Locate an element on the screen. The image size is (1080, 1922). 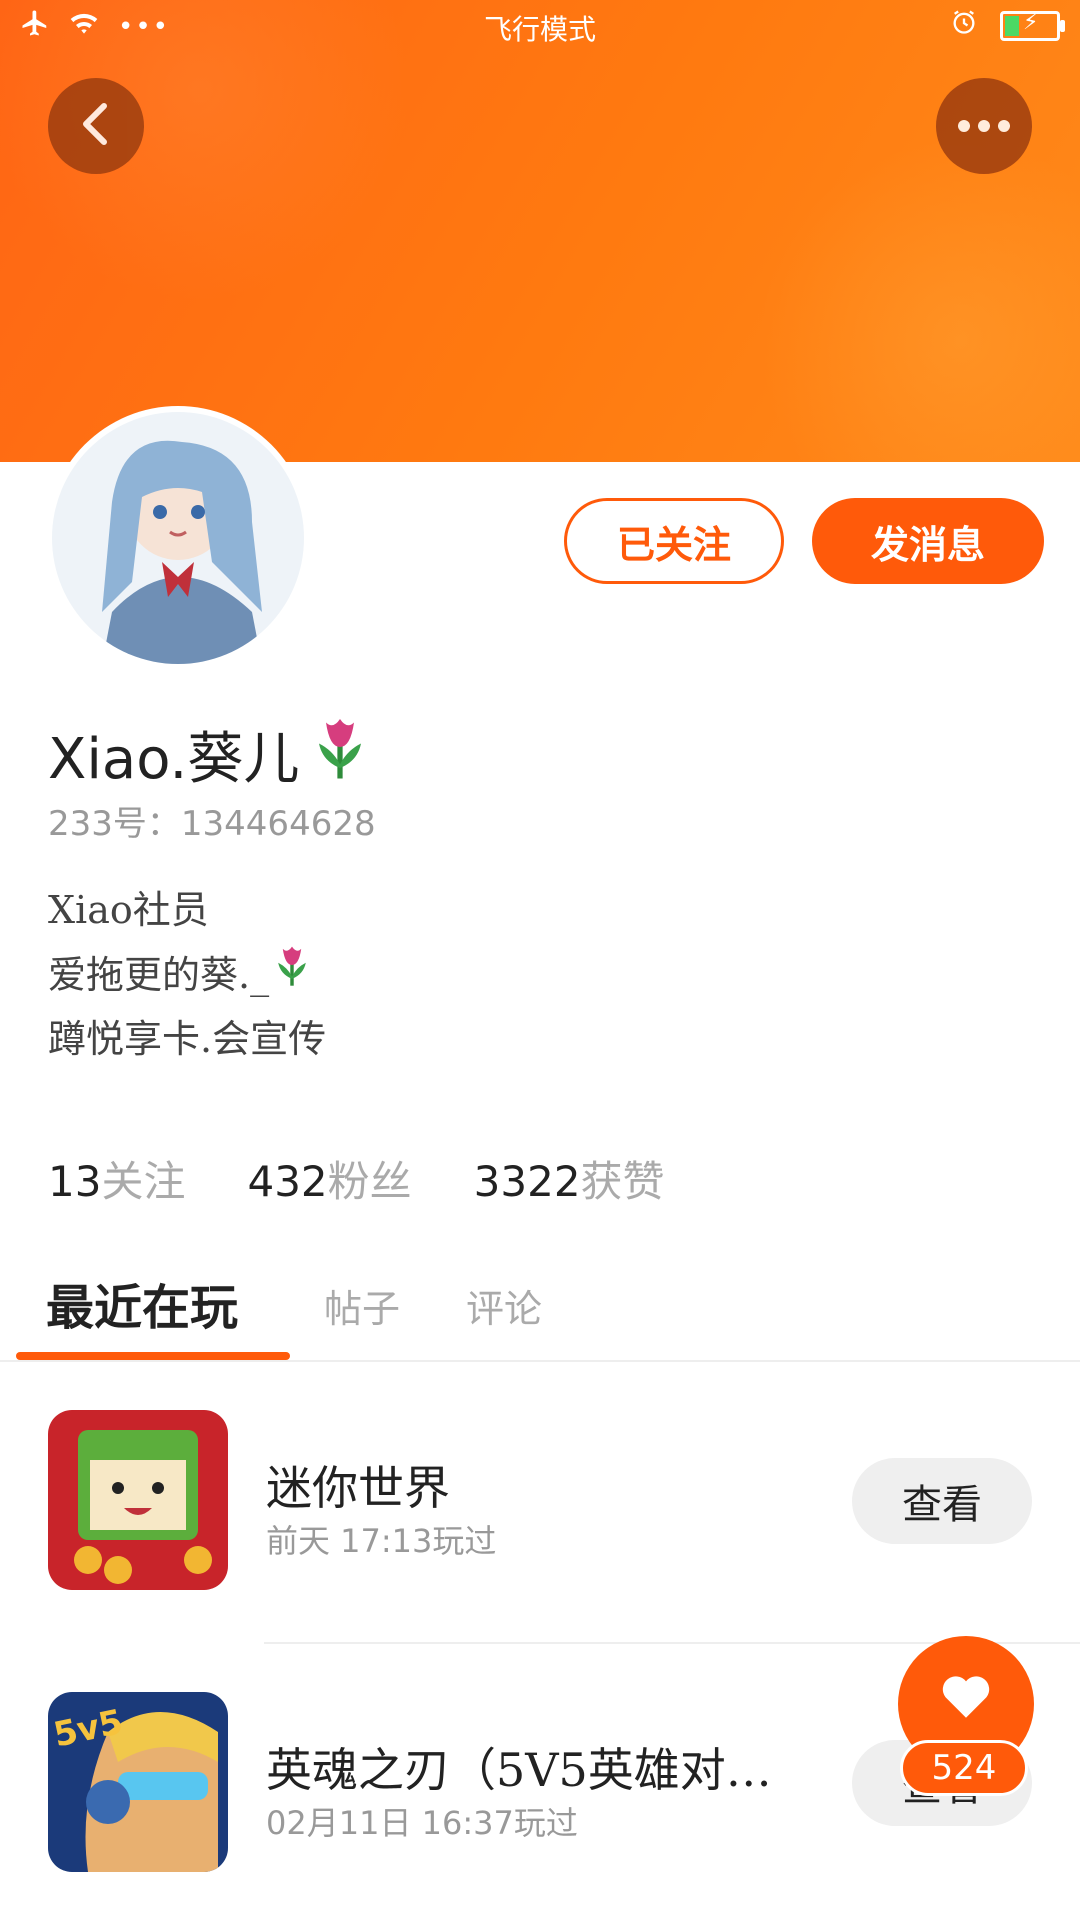
profile-tabs: 最近在玩 帖子 评论 is located at coordinates (540, 1306).